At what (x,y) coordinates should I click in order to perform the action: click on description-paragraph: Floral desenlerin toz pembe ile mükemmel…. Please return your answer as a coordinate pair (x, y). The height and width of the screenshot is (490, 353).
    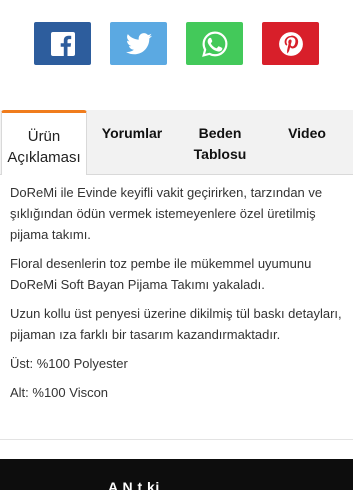
    Looking at the image, I should click on (161, 274).